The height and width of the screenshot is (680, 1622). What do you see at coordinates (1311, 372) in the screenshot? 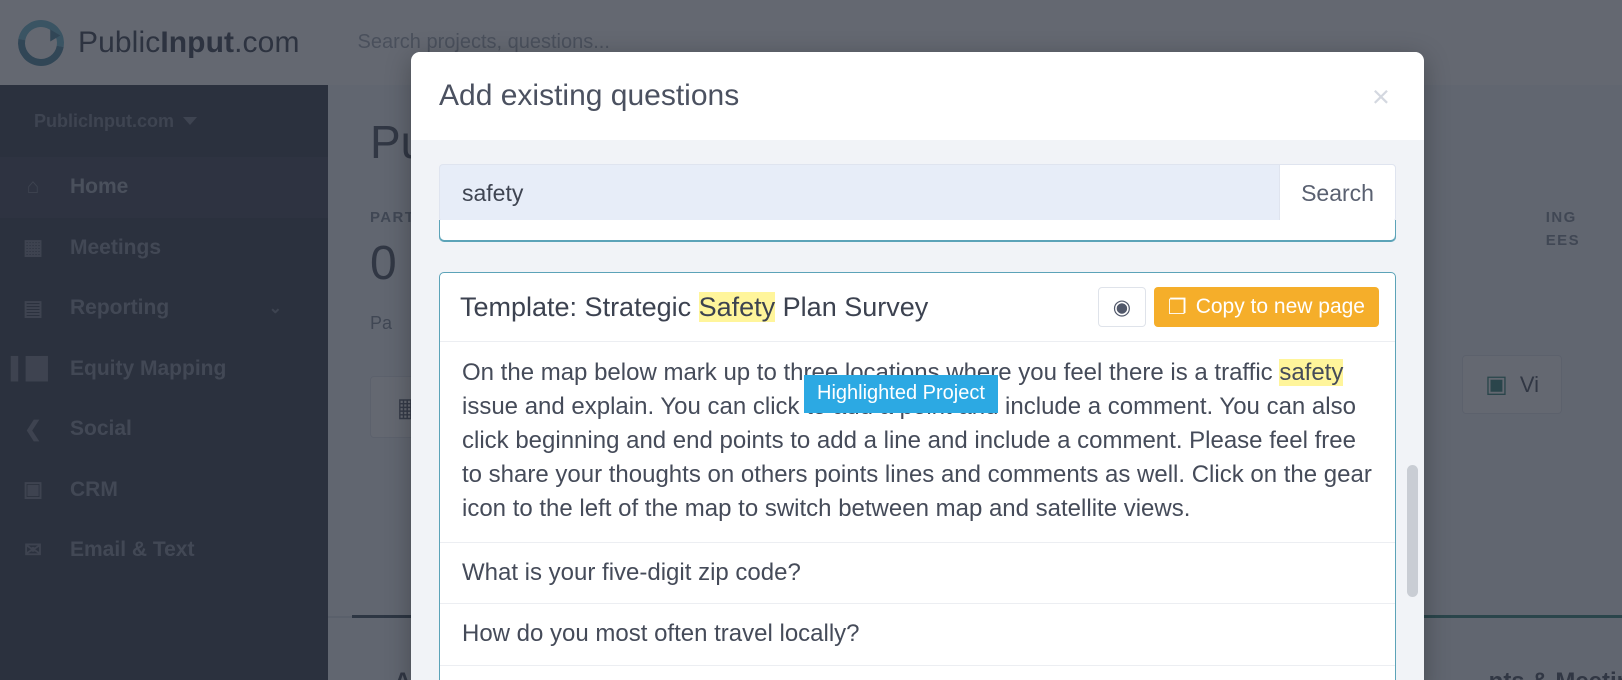
I see `question-text-highlight: safety` at bounding box center [1311, 372].